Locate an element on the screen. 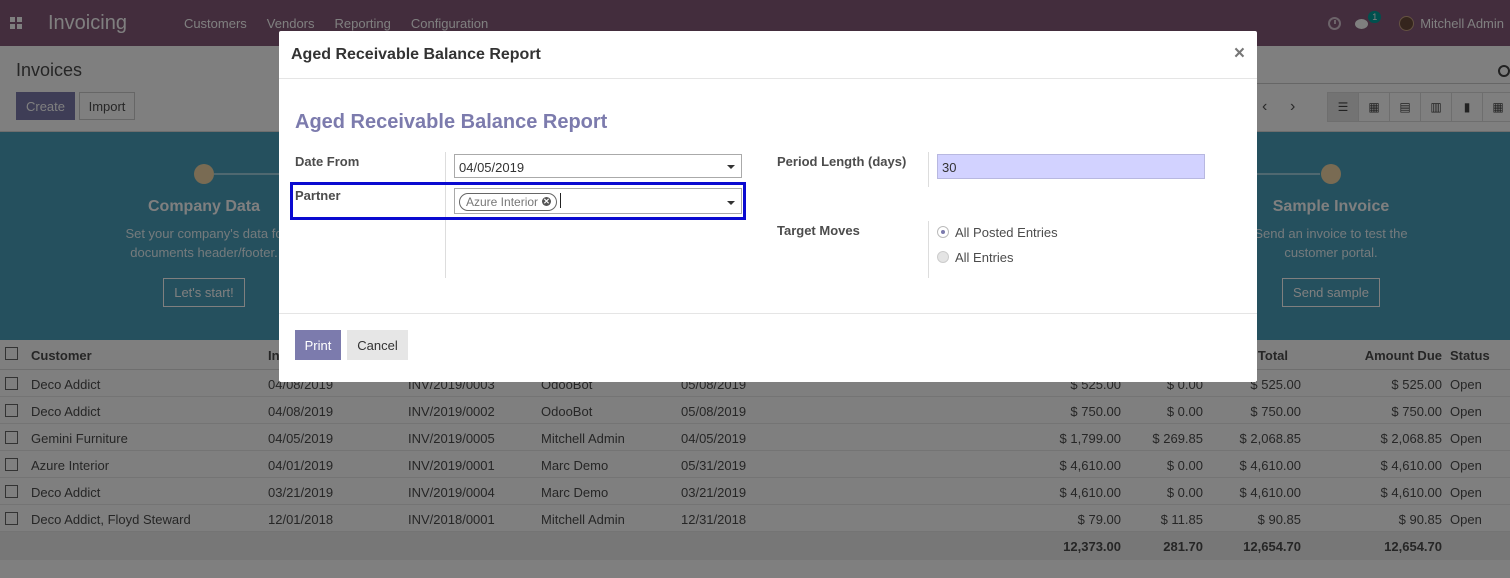  period-length-value: 30 is located at coordinates (949, 167).